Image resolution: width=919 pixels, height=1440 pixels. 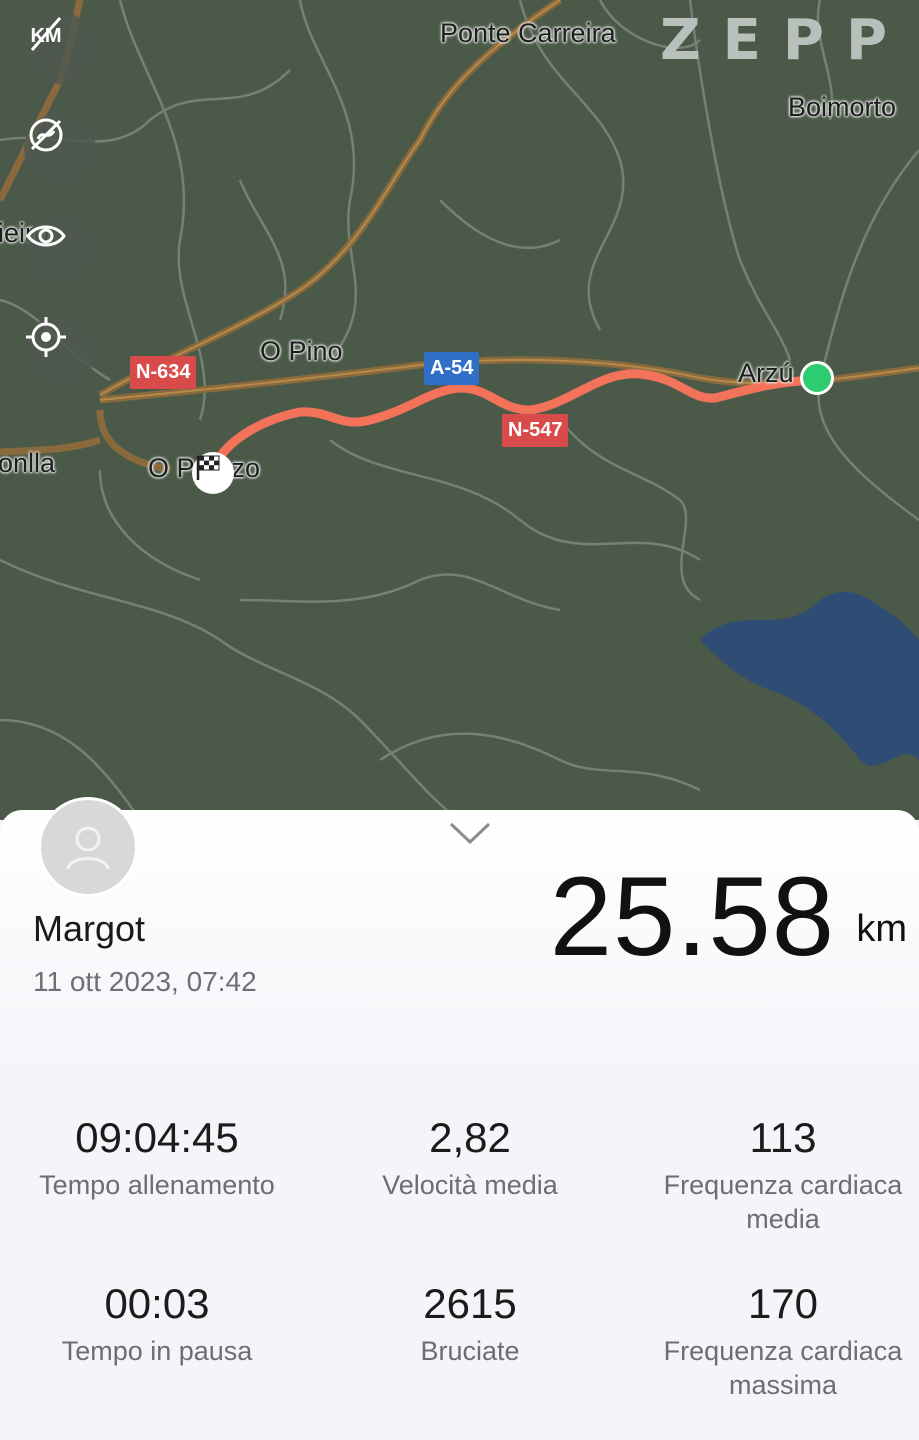 I want to click on stat-value: 113, so click(x=783, y=1137).